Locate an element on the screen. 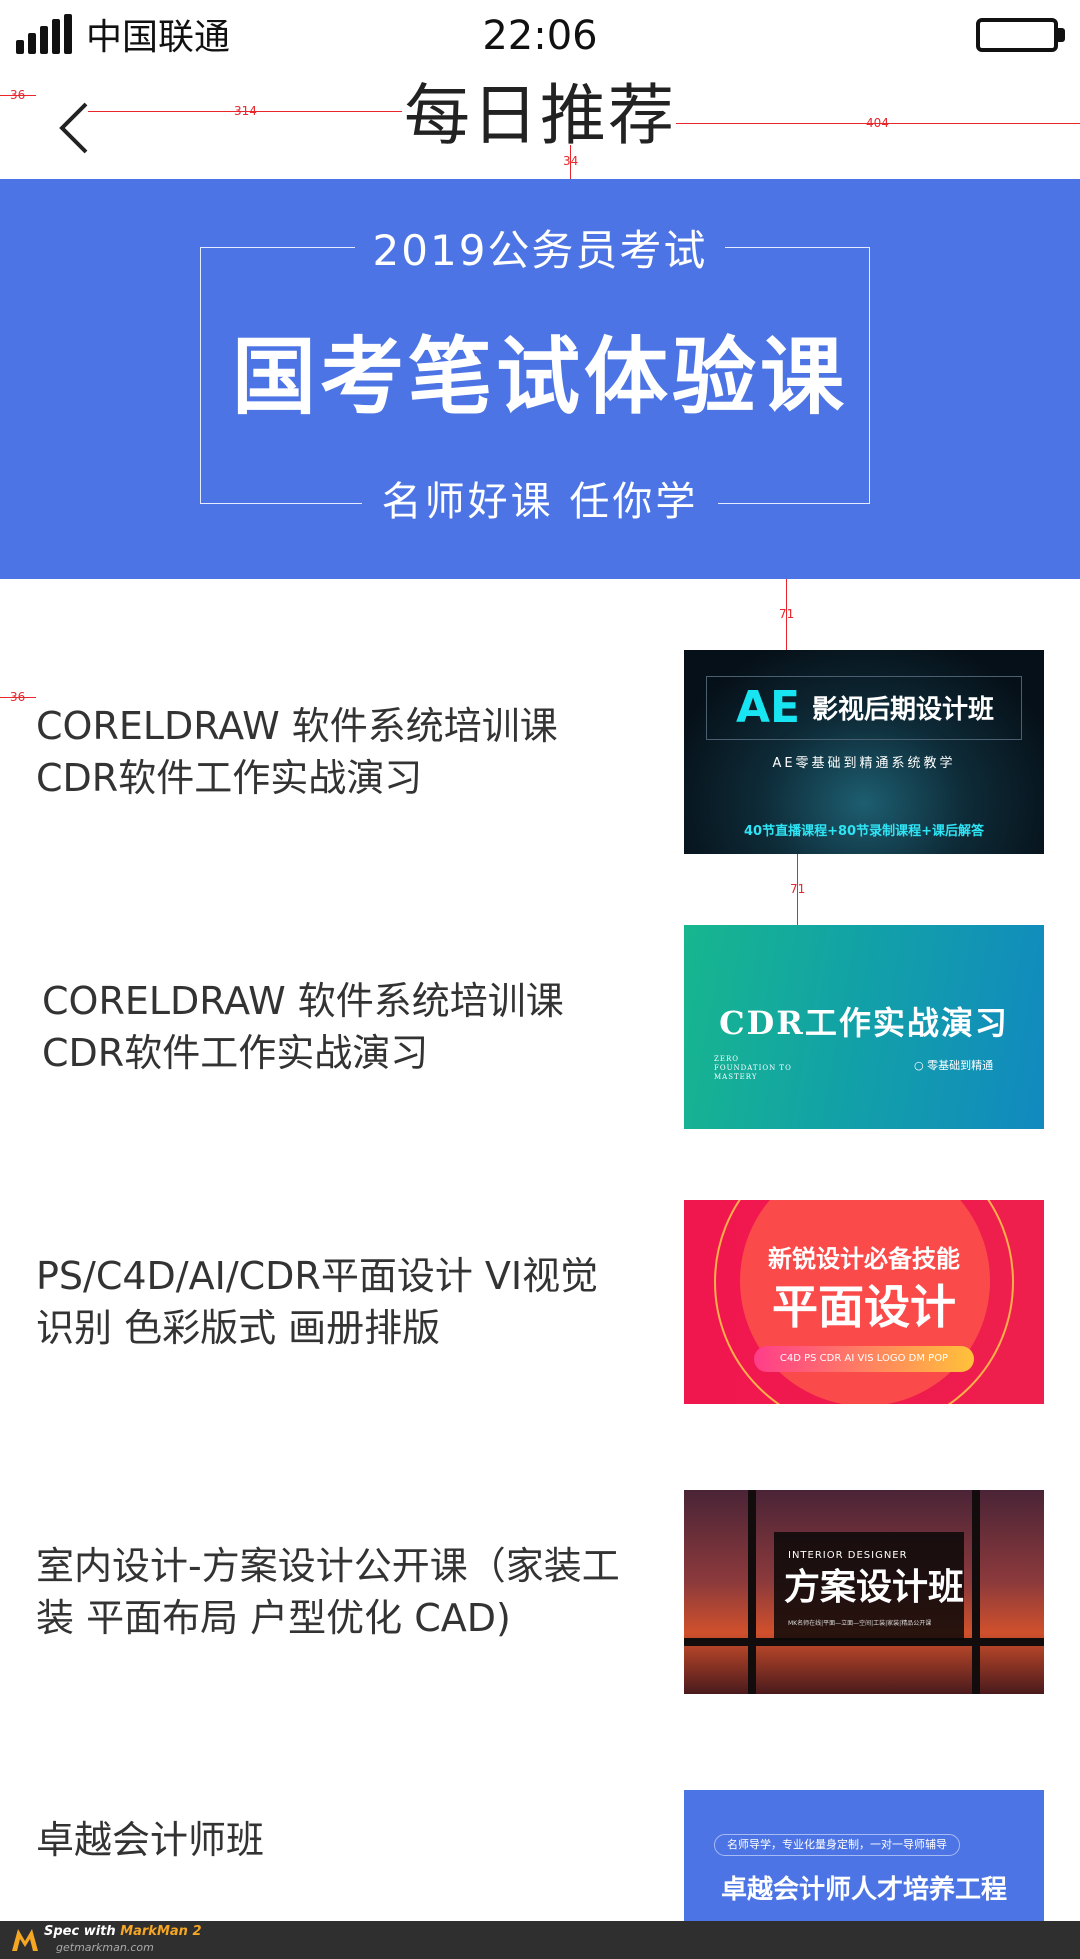 This screenshot has width=1080, height=1959. course-title: 室内设计-方案设计公开课（家装工装 平面布局 户型优化 CAD) is located at coordinates (328, 1592).